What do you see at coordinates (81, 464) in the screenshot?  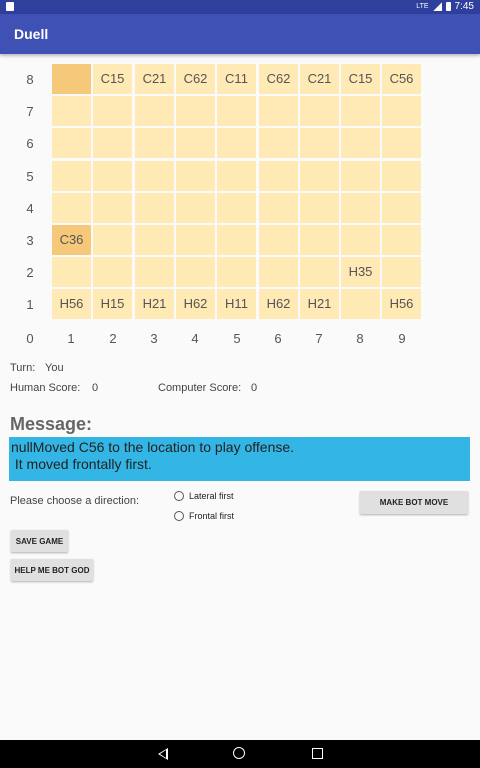 I see `message-line-2: It moved frontally first.` at bounding box center [81, 464].